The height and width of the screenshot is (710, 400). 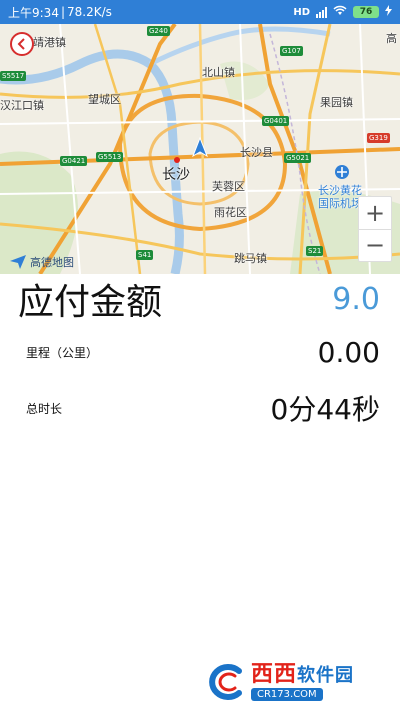 I want to click on fare-row: 应付金额 9.0, so click(x=199, y=301).